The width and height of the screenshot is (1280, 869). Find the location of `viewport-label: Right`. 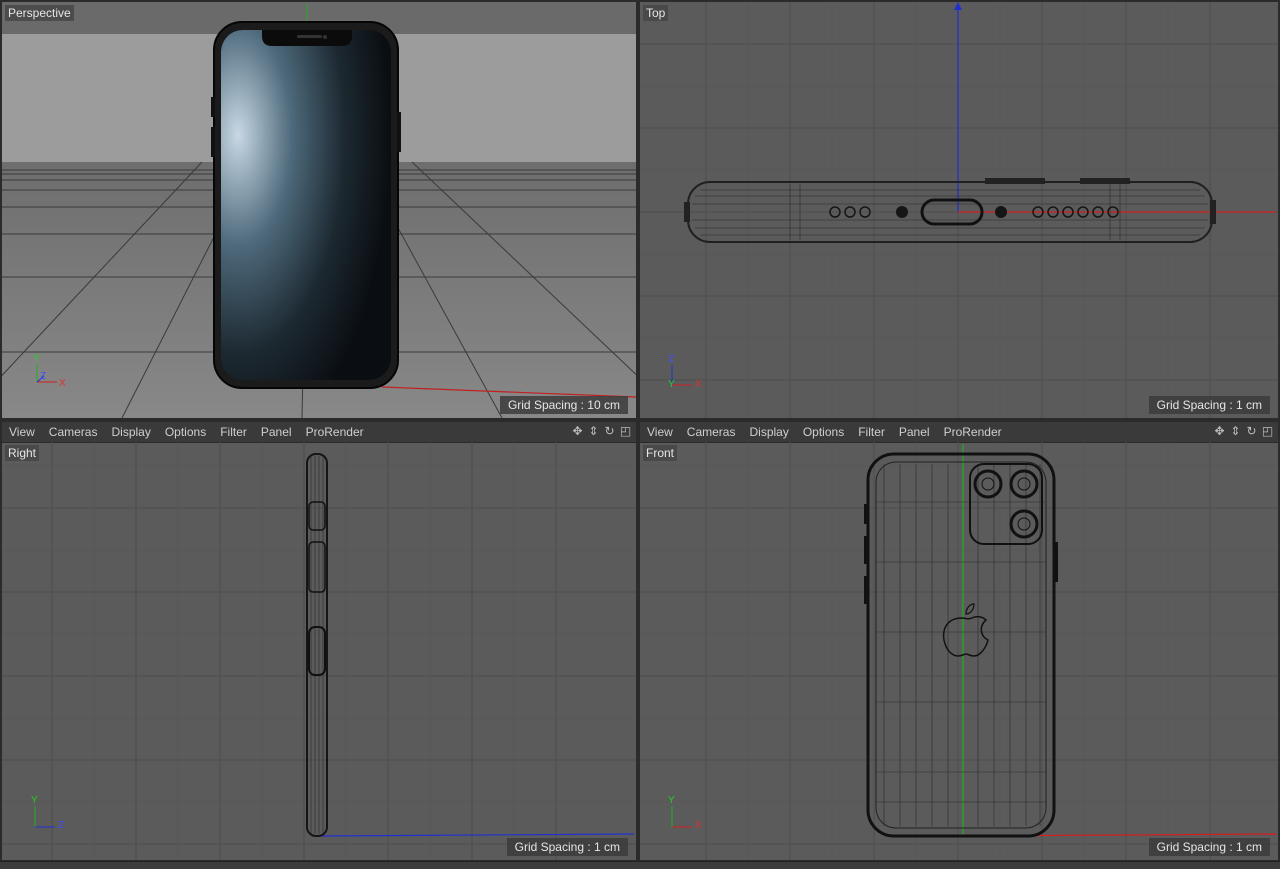

viewport-label: Right is located at coordinates (22, 453).